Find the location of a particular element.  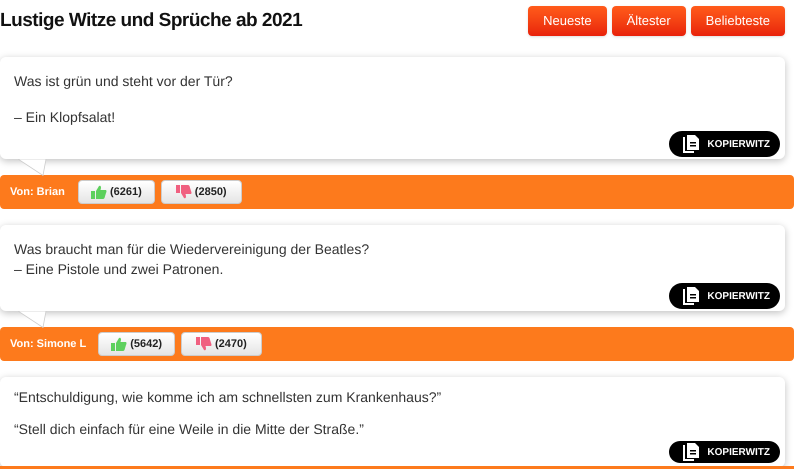

author-name: Von: Brian is located at coordinates (38, 192).